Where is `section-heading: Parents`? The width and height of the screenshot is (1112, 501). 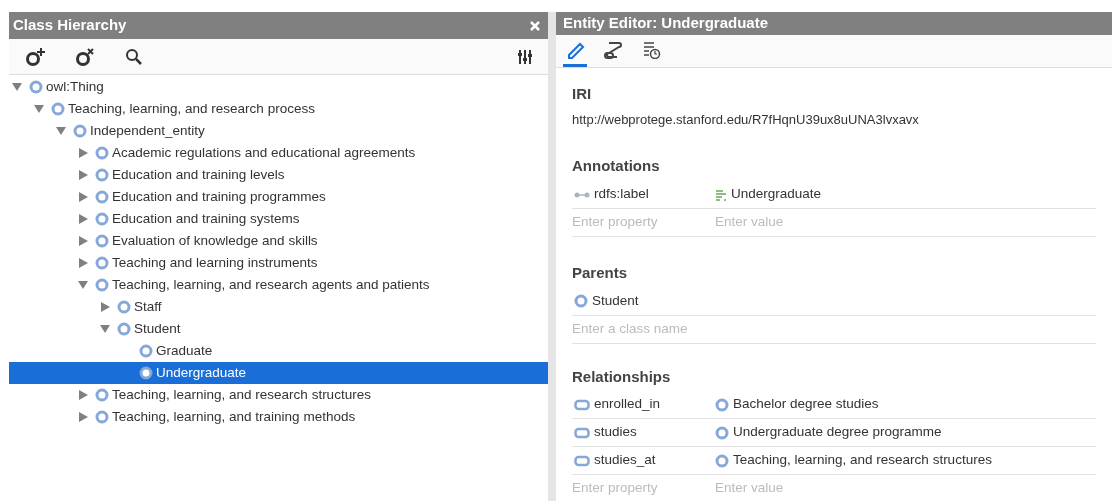
section-heading: Parents is located at coordinates (600, 273).